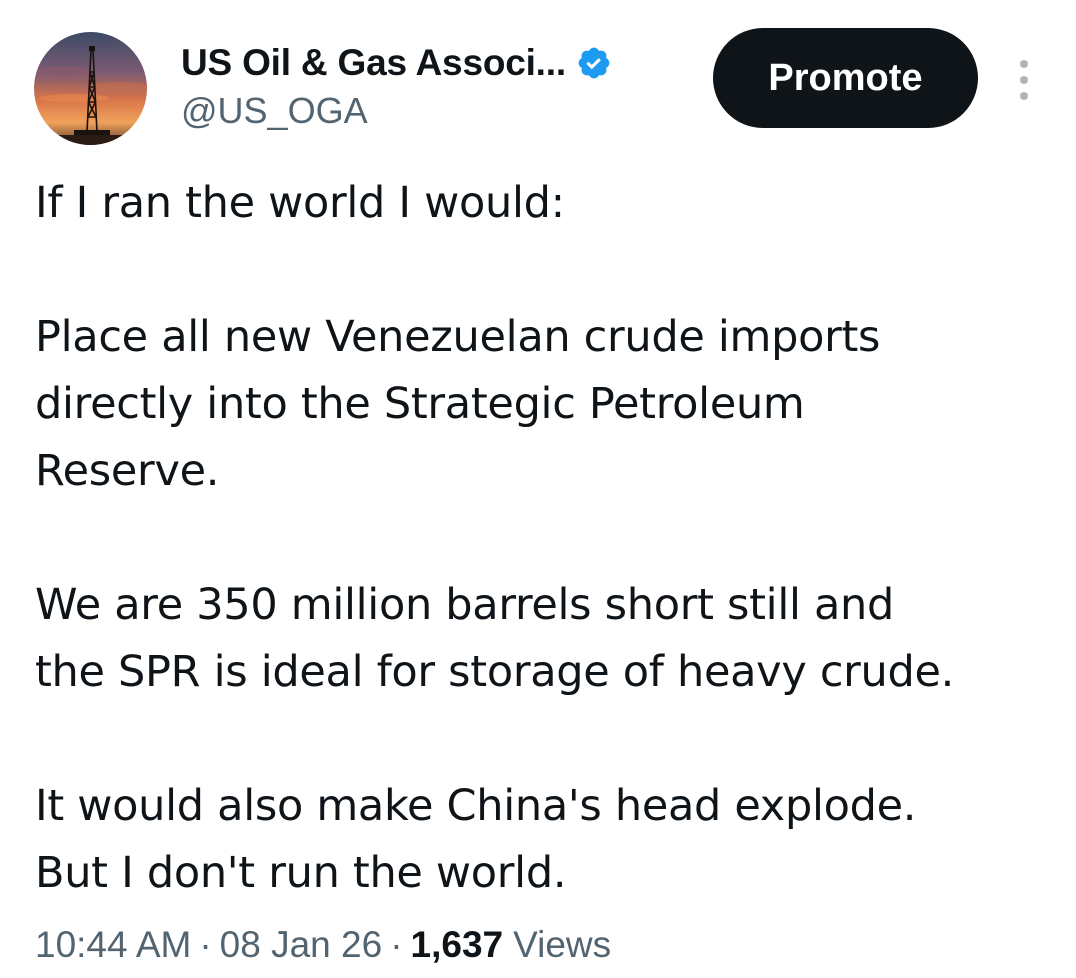  I want to click on promote-button: Promote, so click(845, 78).